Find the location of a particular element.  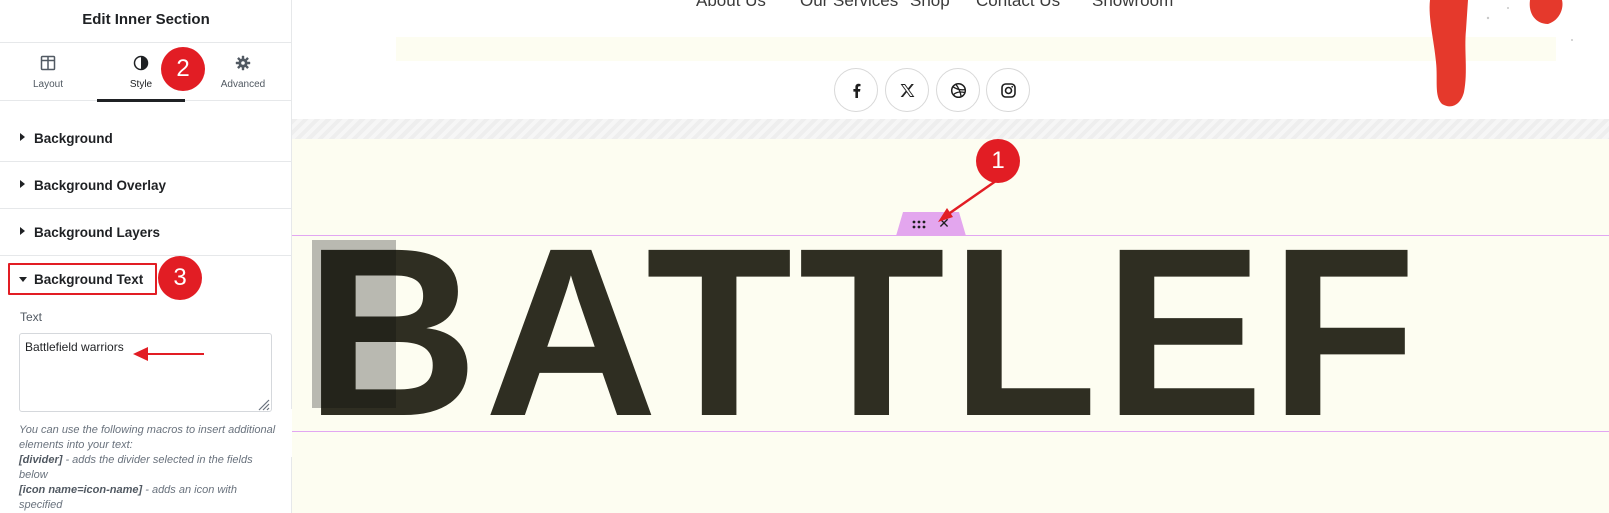

x-button is located at coordinates (907, 90).